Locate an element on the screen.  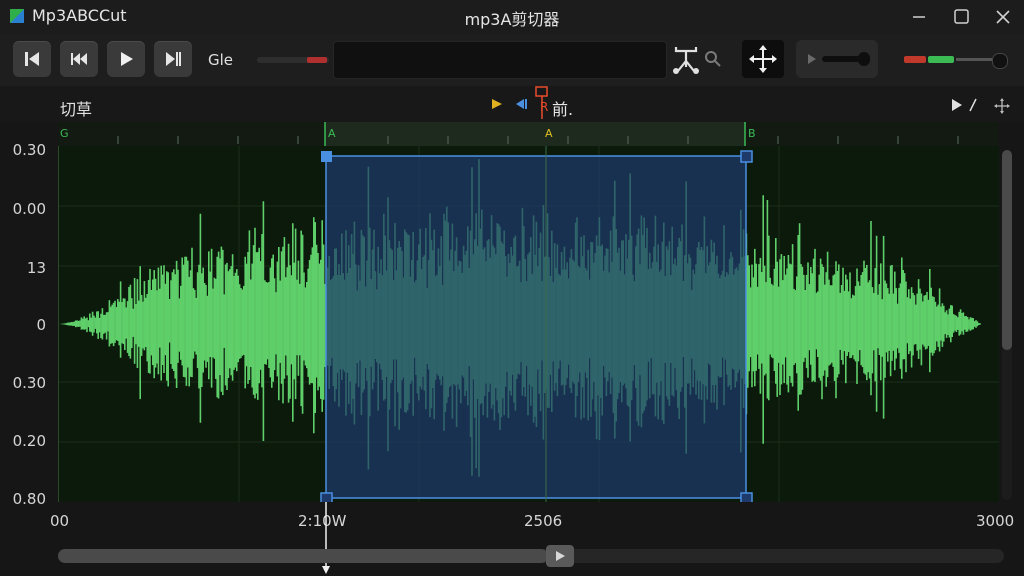
cut-marker-button is located at coordinates (686, 59).